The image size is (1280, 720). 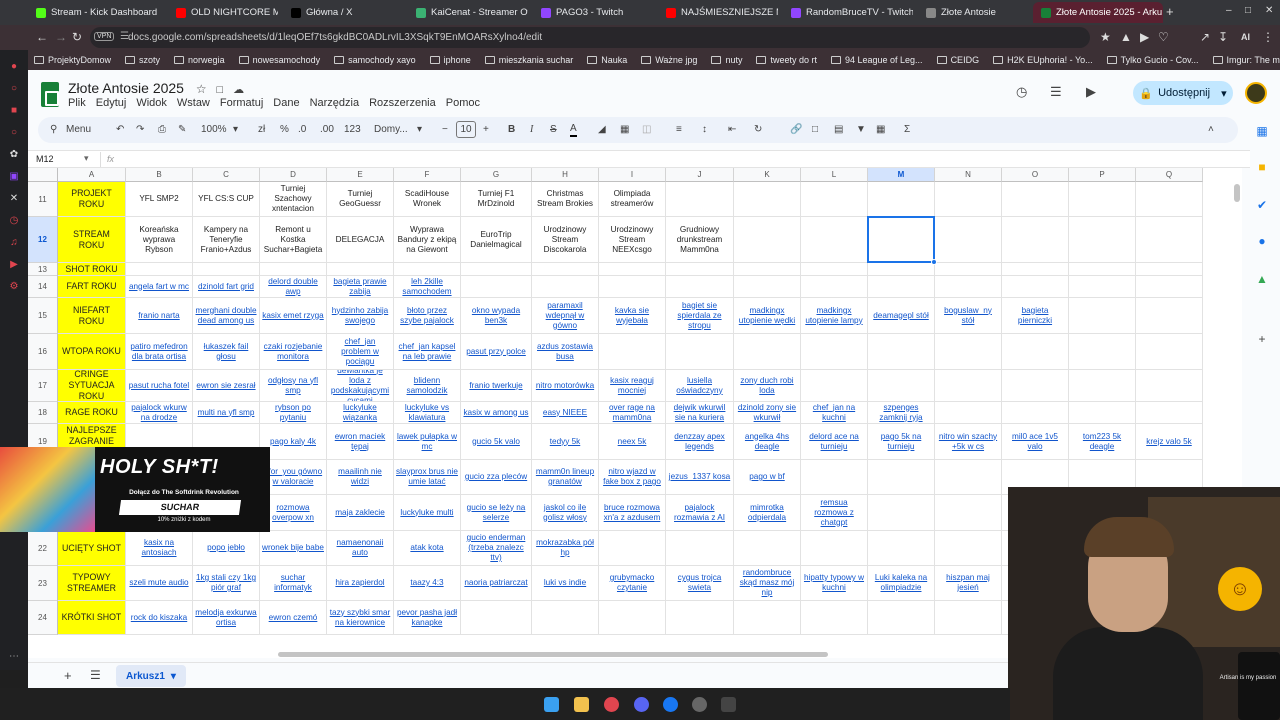 I want to click on table-cell: angelka 4hs deagle, so click(x=767, y=442).